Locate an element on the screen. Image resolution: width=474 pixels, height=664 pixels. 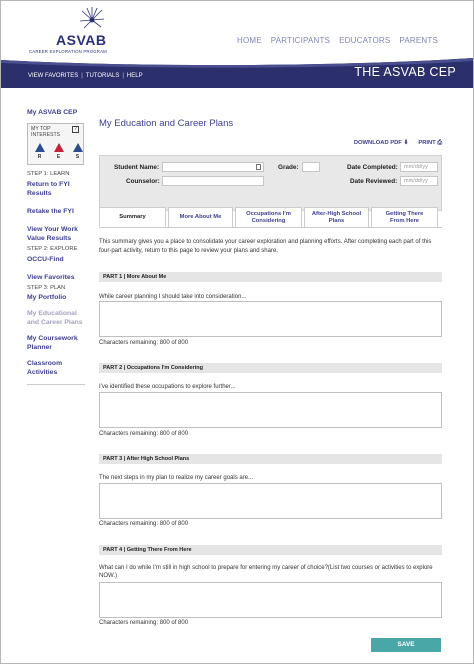
sidebar-occu-find: OCCU-Find is located at coordinates (56, 259).